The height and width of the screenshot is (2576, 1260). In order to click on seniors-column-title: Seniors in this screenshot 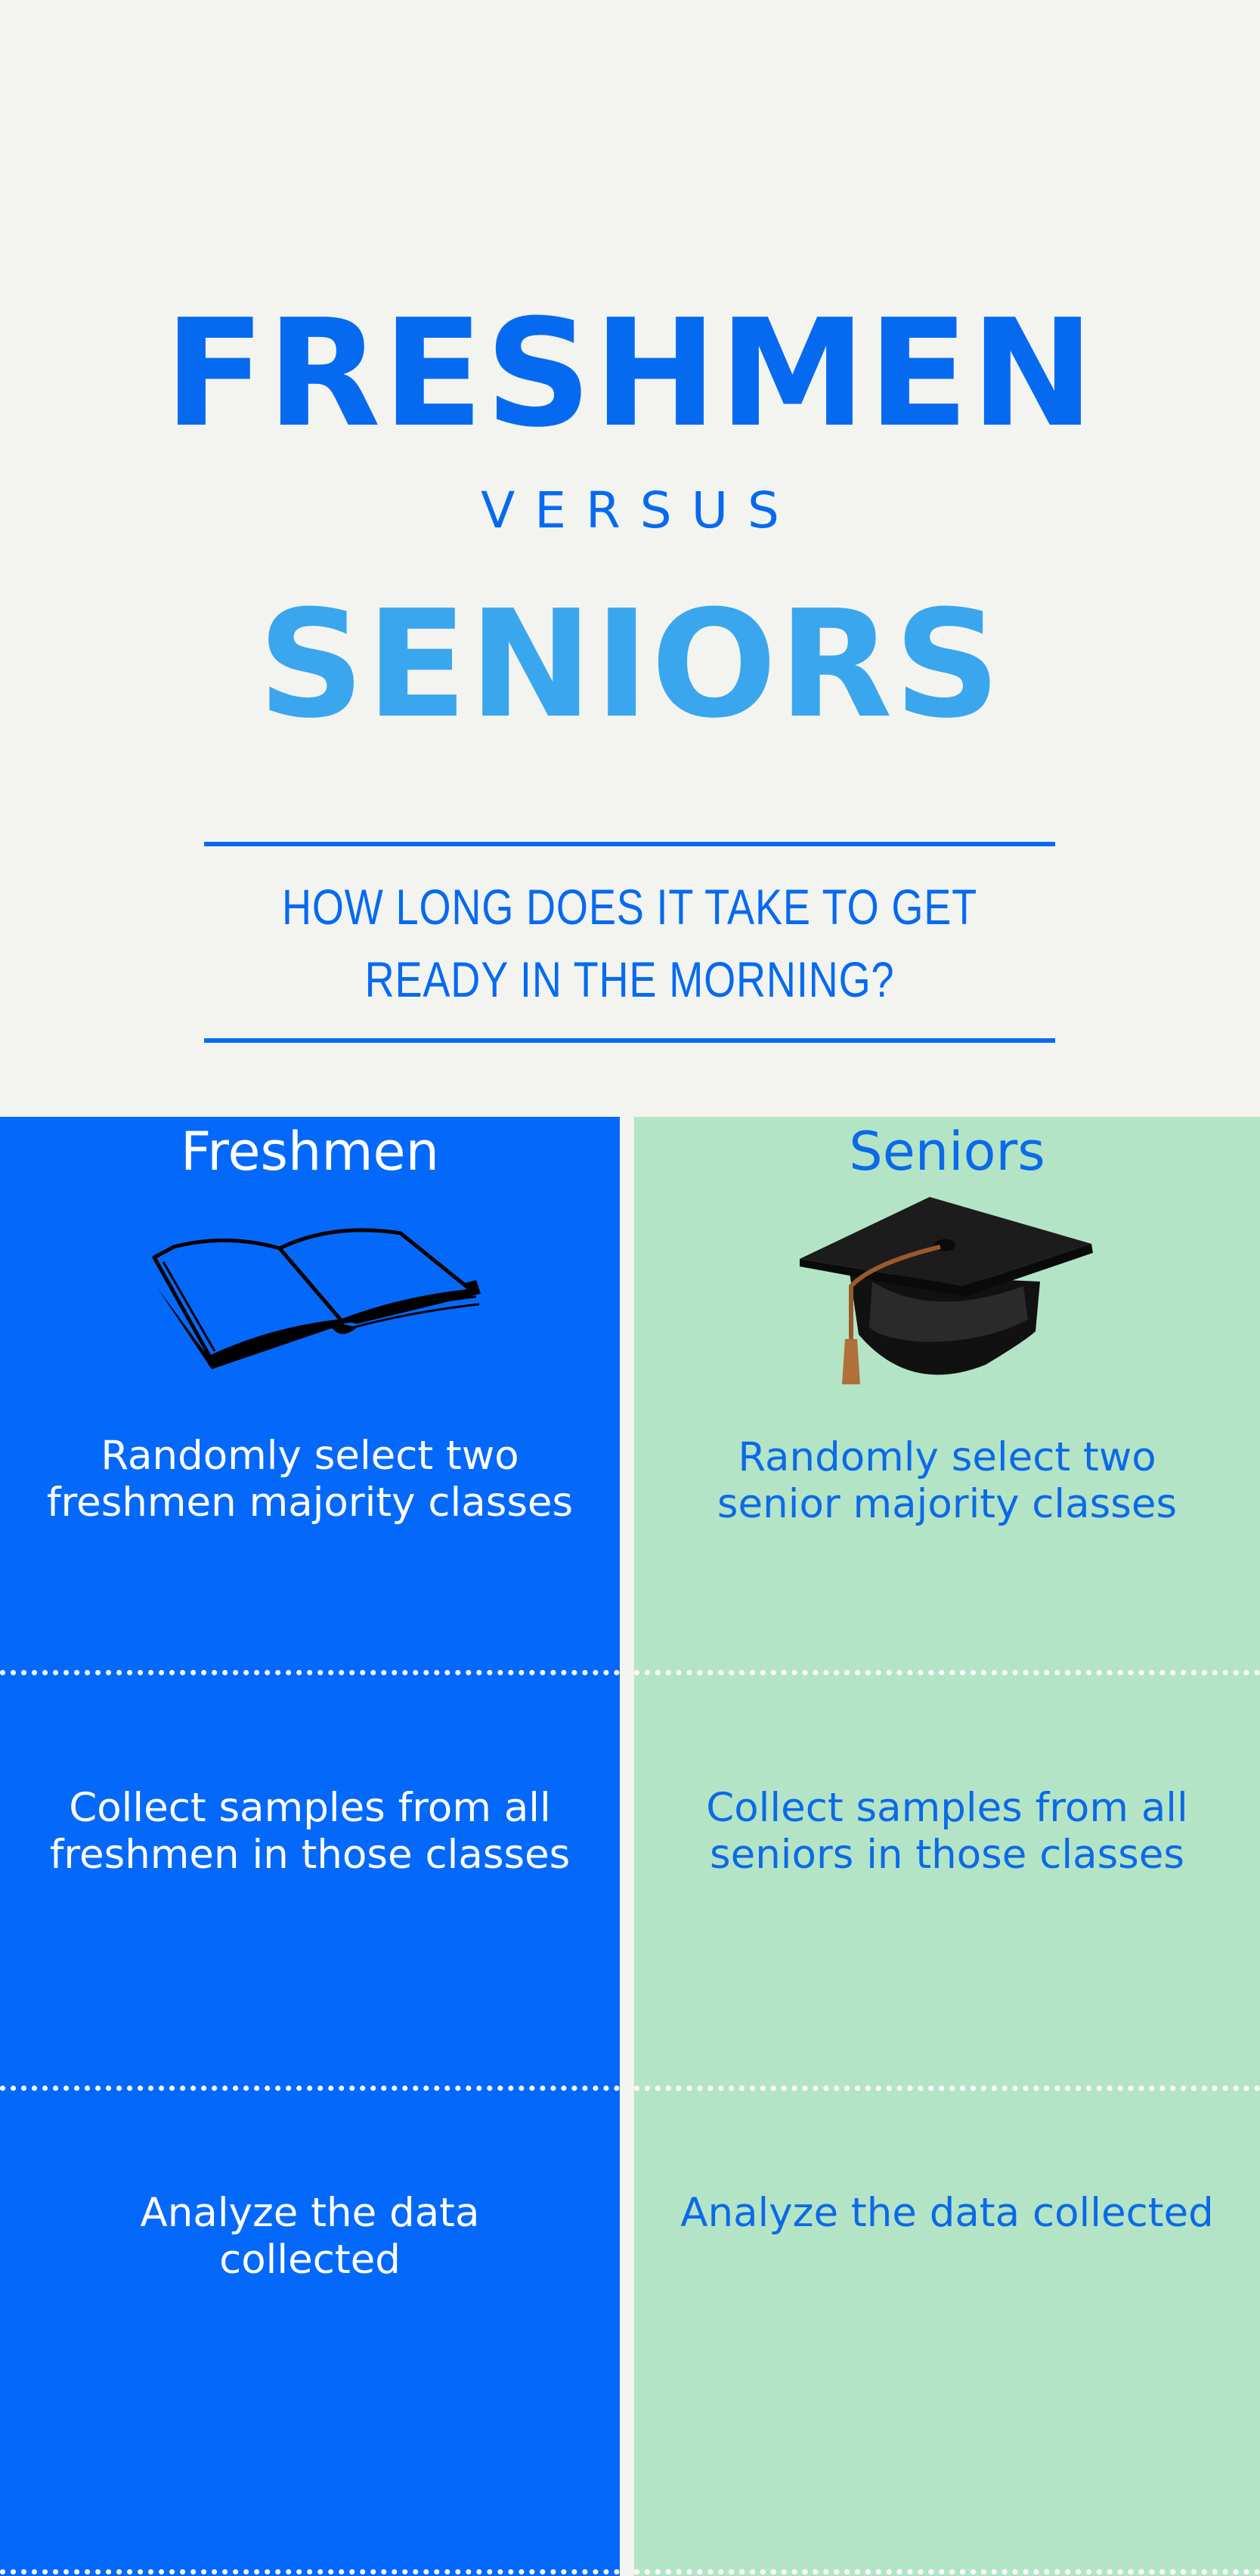, I will do `click(947, 1152)`.